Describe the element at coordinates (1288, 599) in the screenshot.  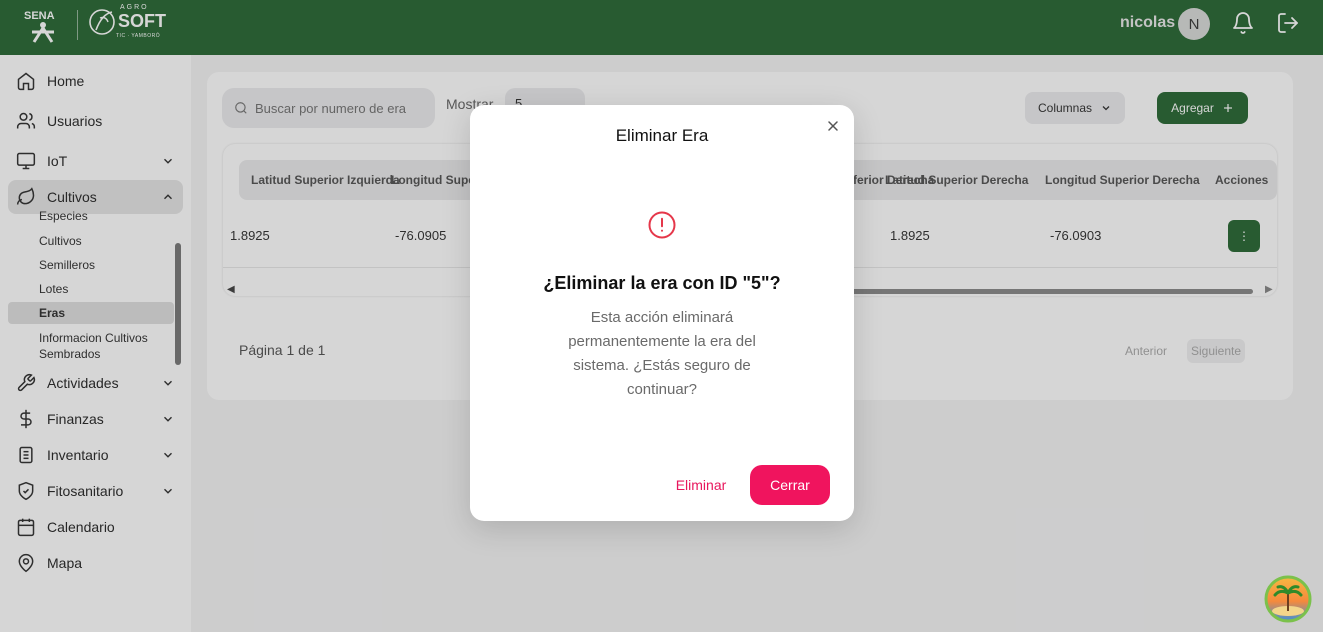
I see `assistant-avatar-icon` at that location.